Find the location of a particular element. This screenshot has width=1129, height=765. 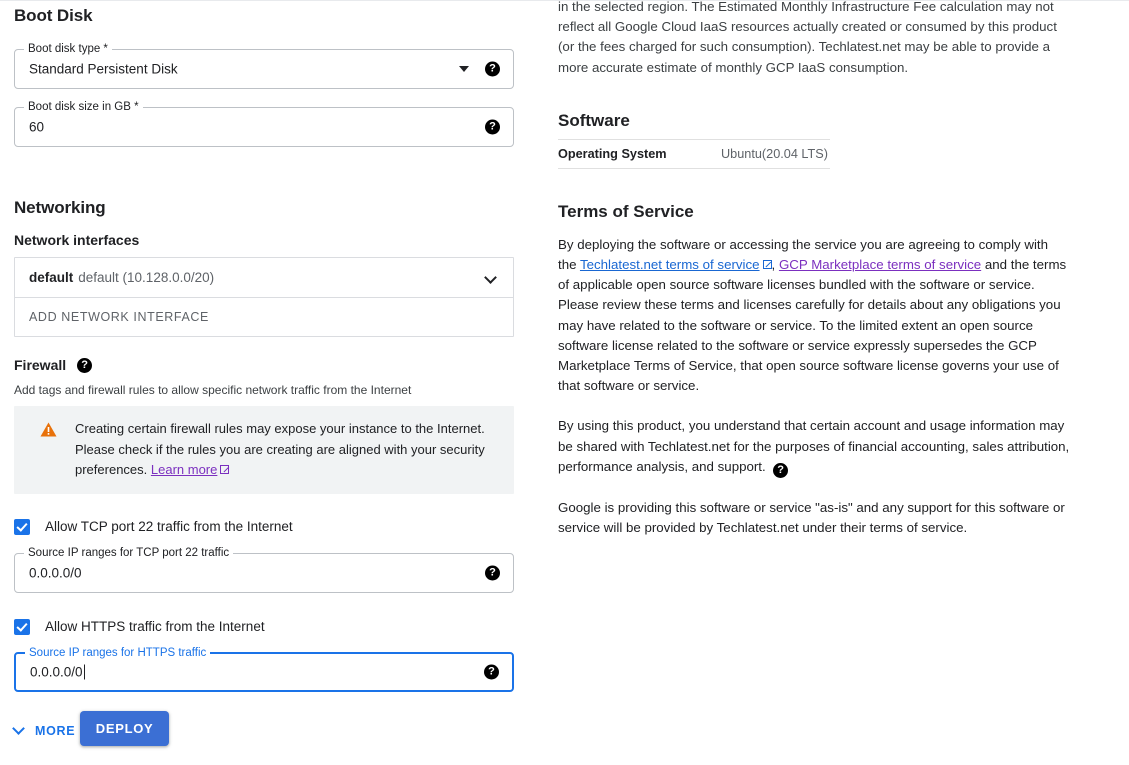

techlatest-terms-link: Techlatest.net terms of service is located at coordinates (670, 264).